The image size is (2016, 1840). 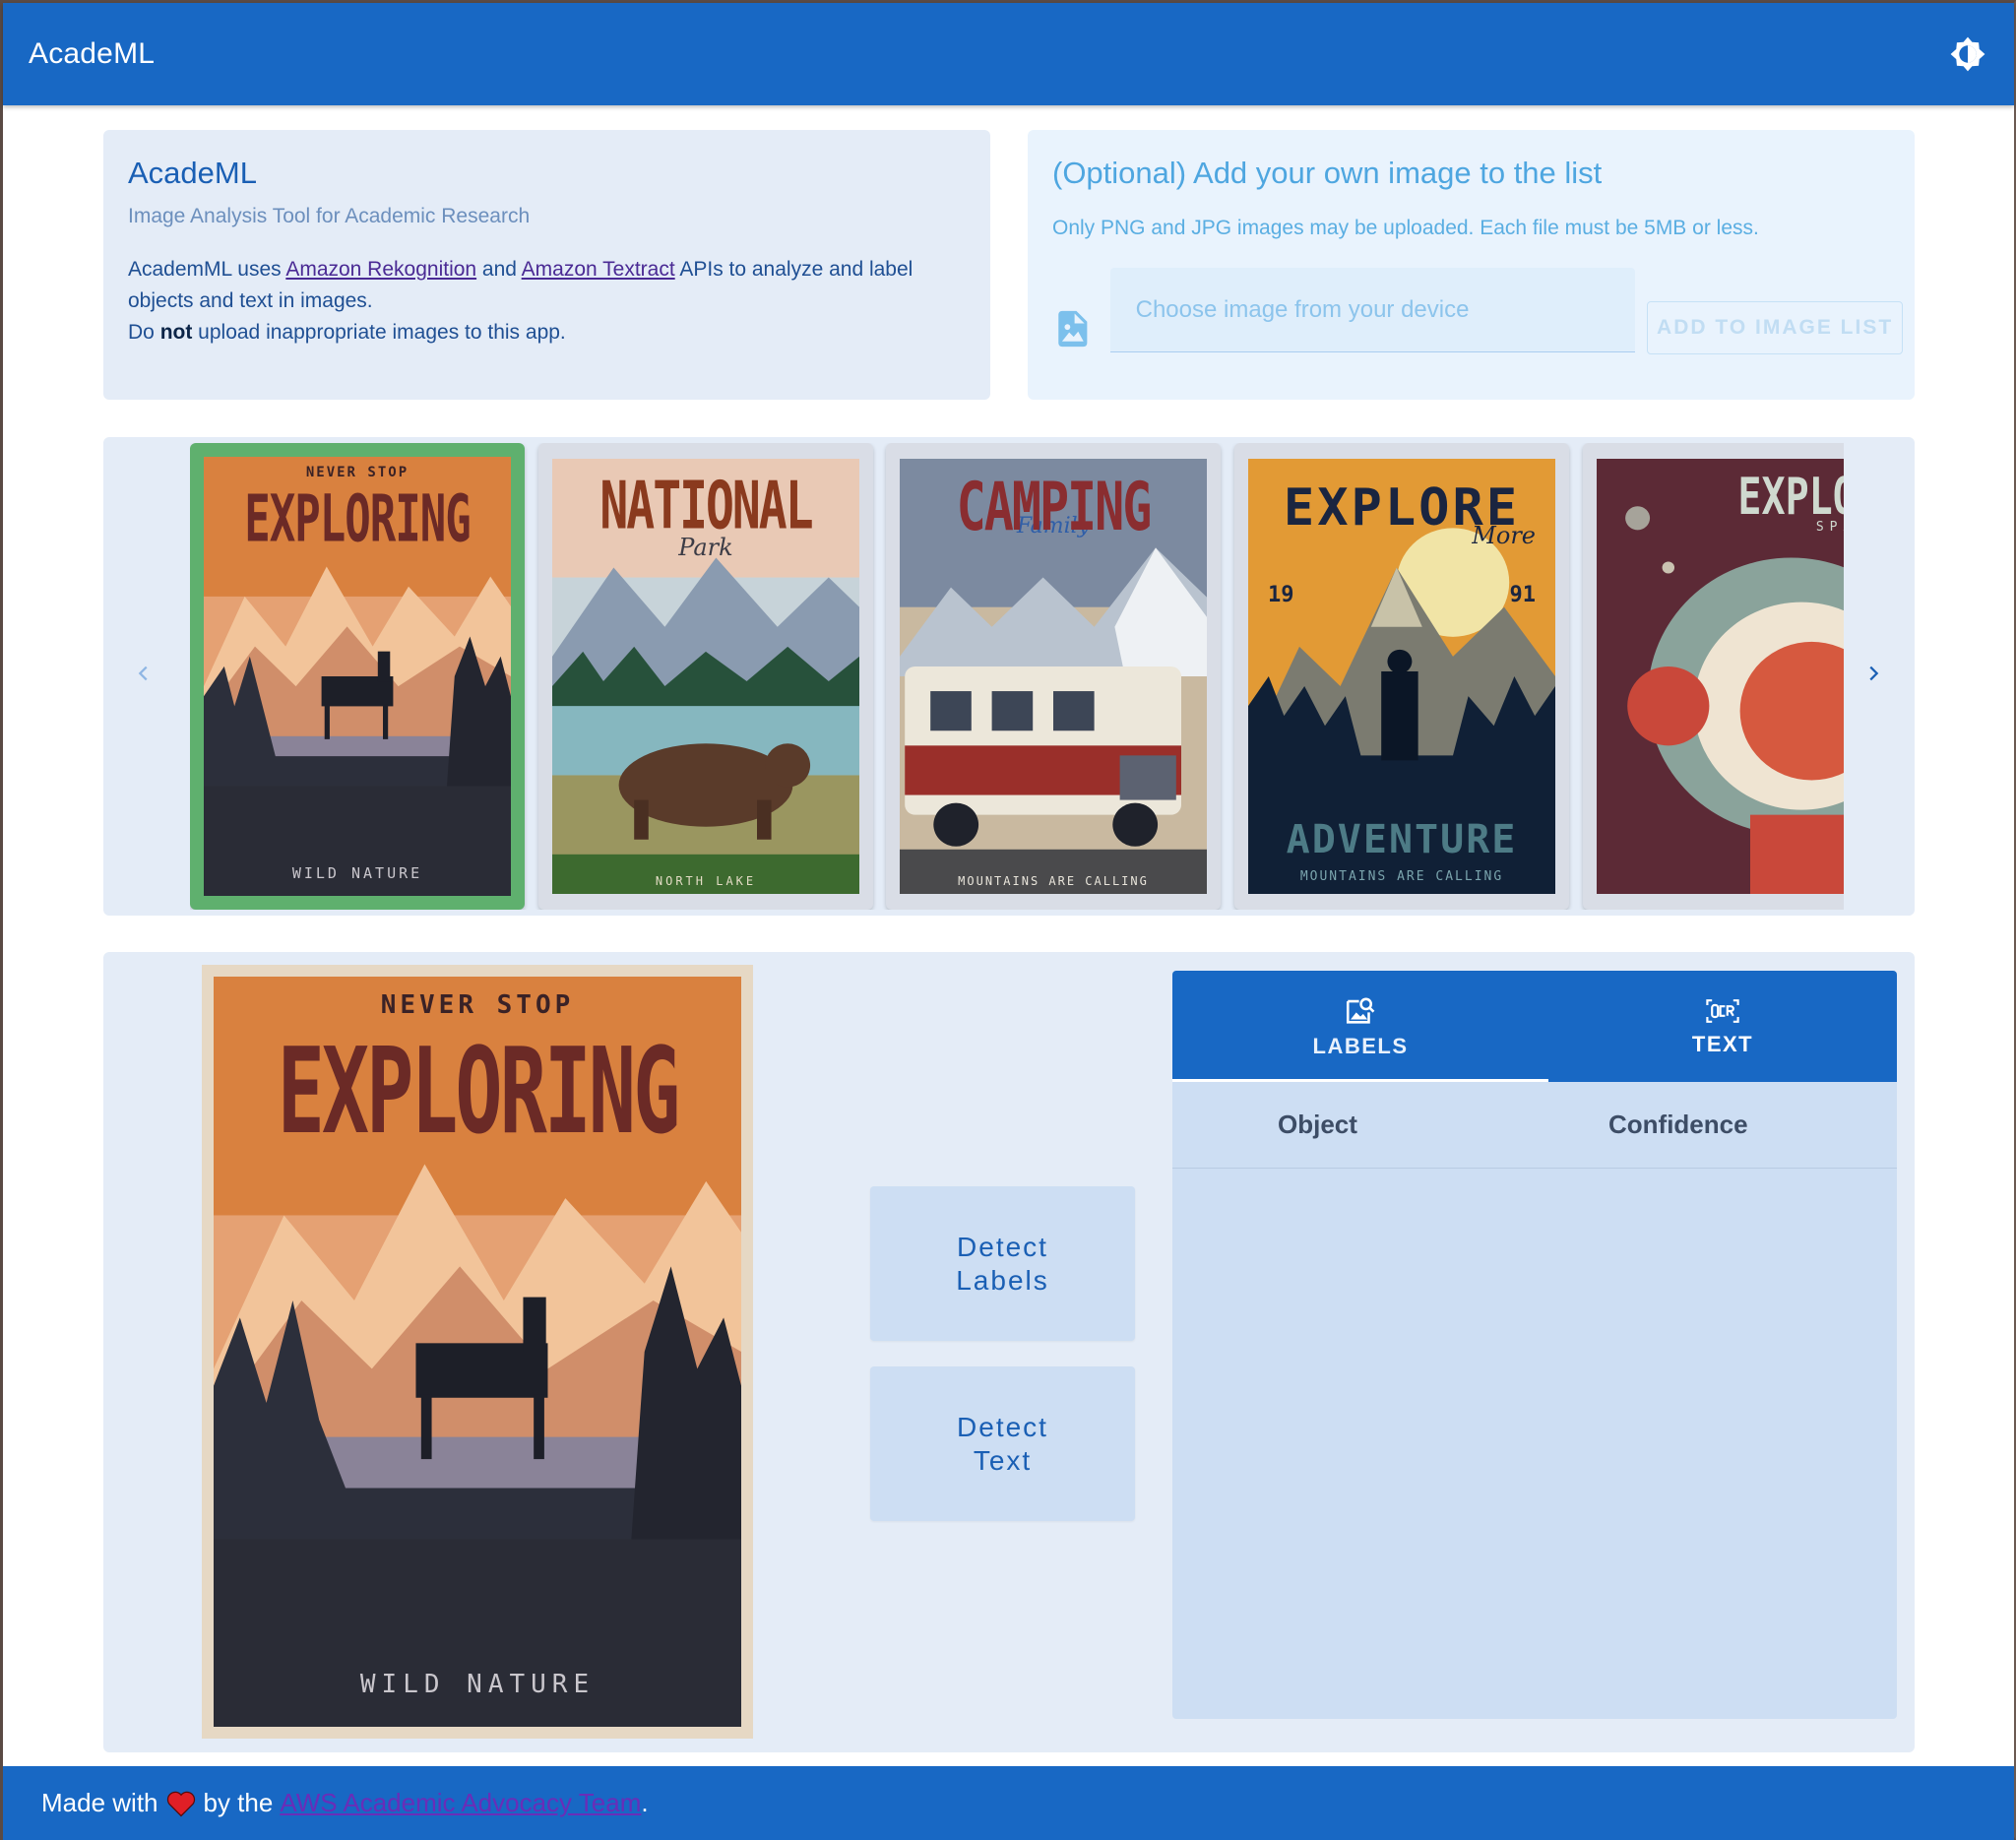 I want to click on results-panel: LABELS TEXT Object Confidence, so click(x=1534, y=1345).